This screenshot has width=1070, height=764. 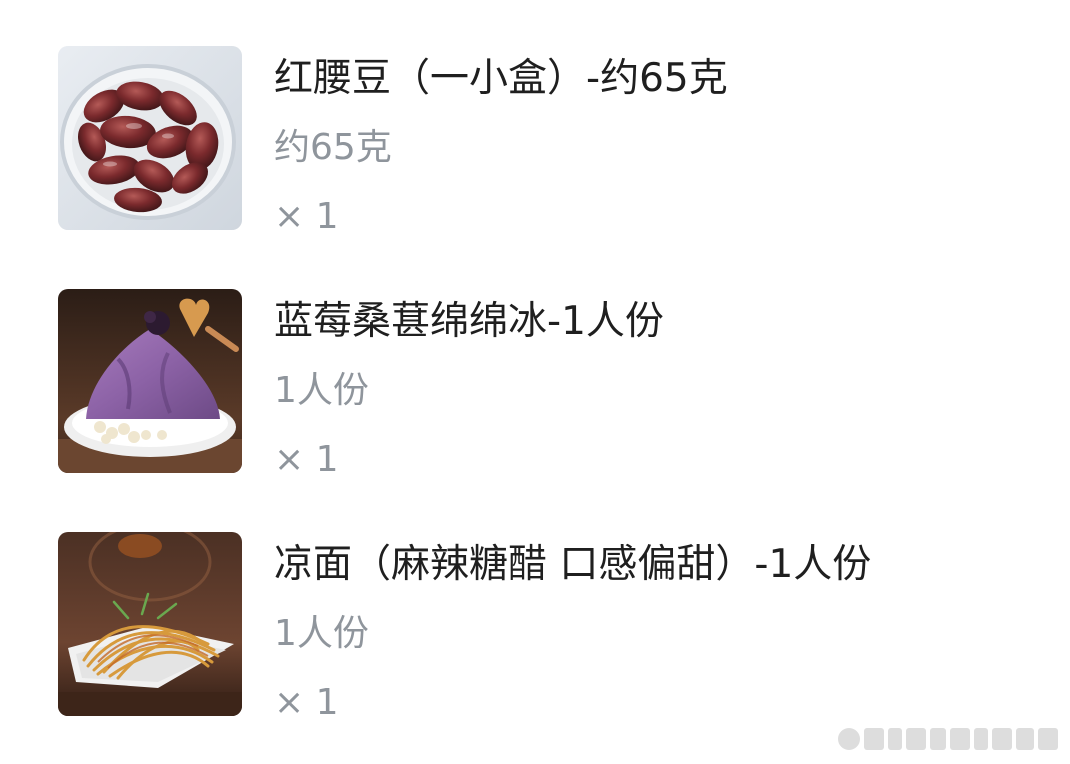 I want to click on red-kidney-beans-image, so click(x=150, y=138).